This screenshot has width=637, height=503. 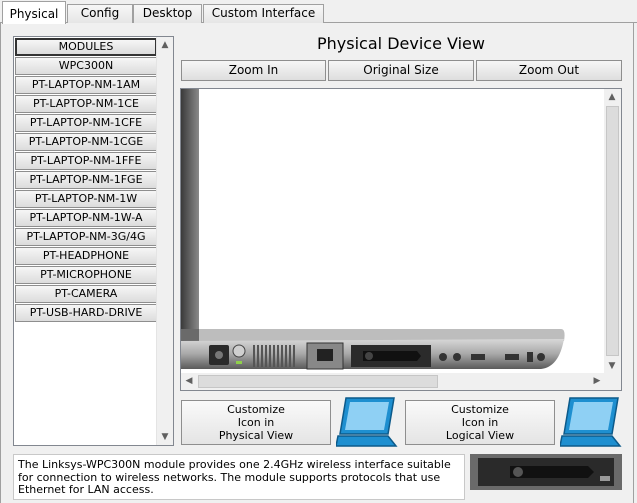 What do you see at coordinates (86, 66) in the screenshot?
I see `module-button-wpc300n: WPC300N` at bounding box center [86, 66].